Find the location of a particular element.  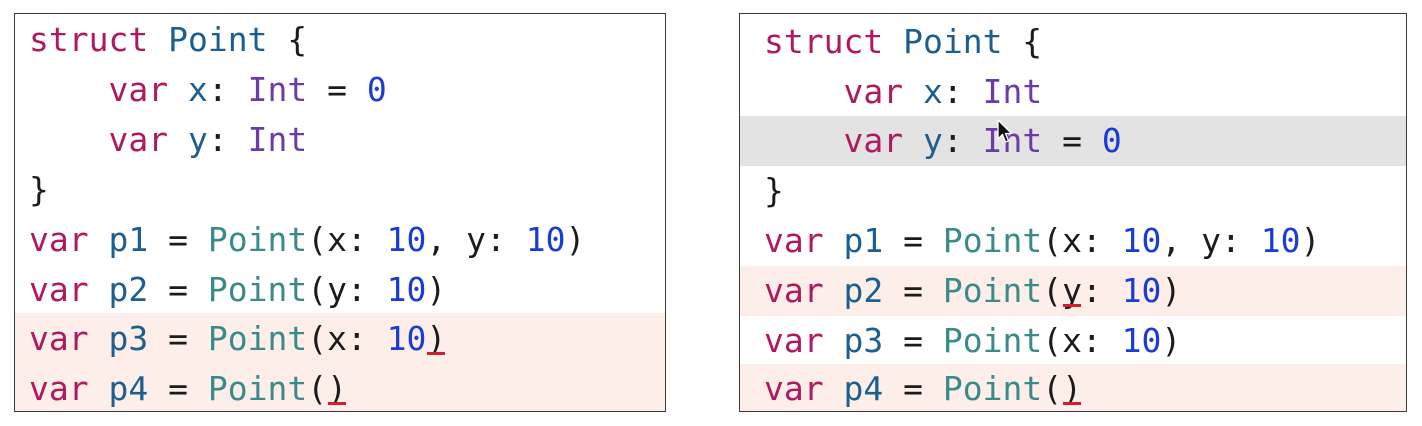

code-line: var p3 = Point(x: 10) is located at coordinates (1073, 341).